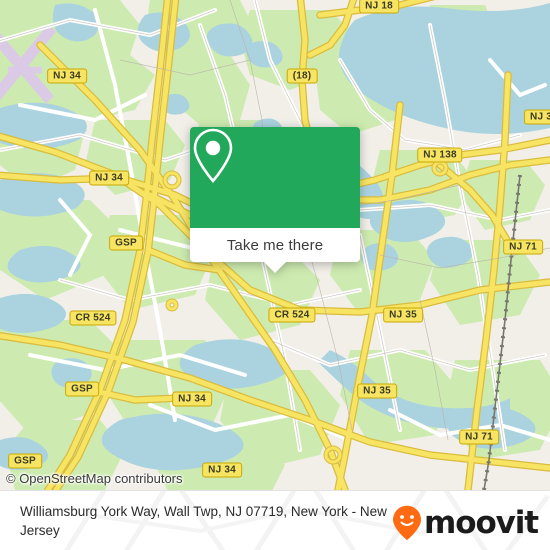 Image resolution: width=550 pixels, height=550 pixels. I want to click on take-me-there-label: Take me there, so click(275, 245).